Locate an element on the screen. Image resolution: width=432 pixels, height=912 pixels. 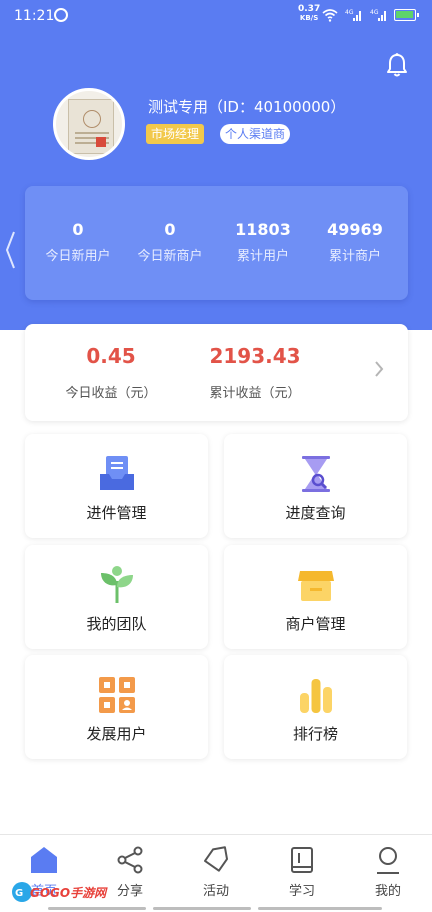
stat-today-new-merchants: 0 今日新商户 is located at coordinates (170, 242).